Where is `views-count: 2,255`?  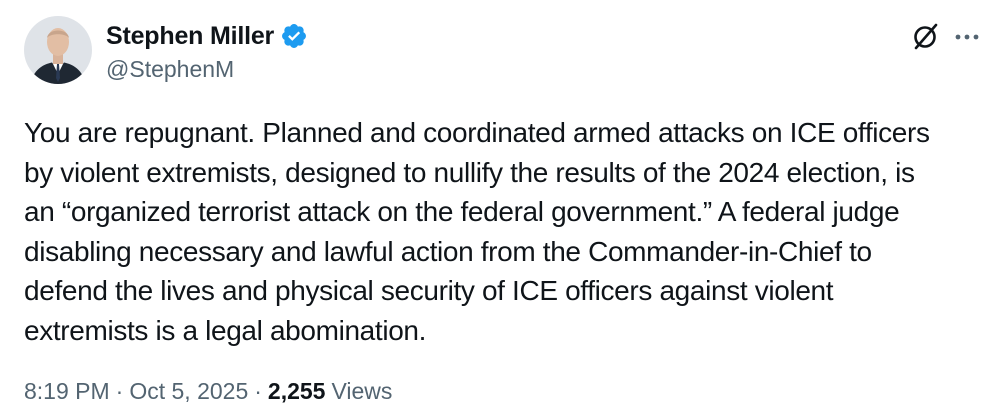
views-count: 2,255 is located at coordinates (297, 391).